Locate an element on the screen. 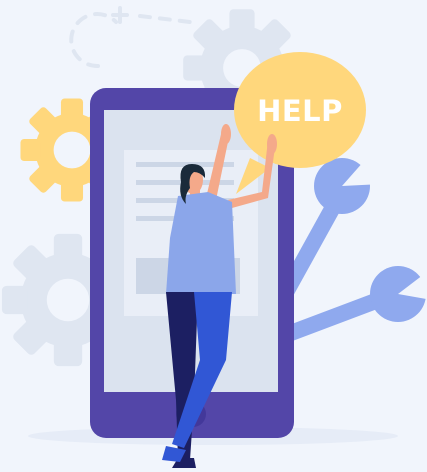 The height and width of the screenshot is (472, 427). dashed-orbit-icon is located at coordinates (130, 37).